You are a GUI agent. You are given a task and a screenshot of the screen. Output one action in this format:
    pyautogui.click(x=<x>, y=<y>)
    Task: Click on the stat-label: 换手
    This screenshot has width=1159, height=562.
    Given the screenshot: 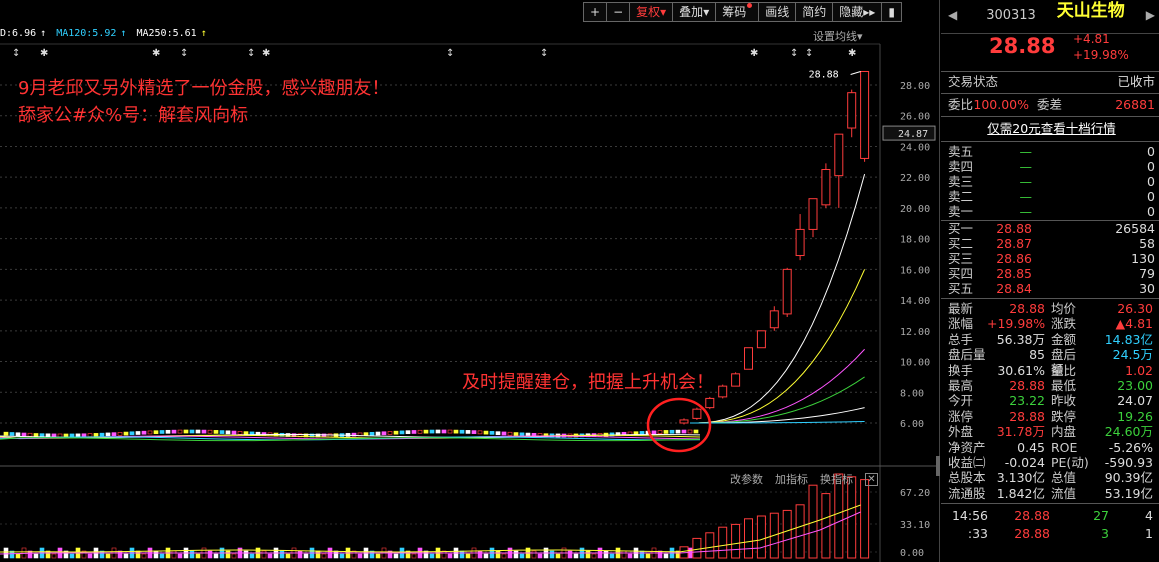 What is the action you would take?
    pyautogui.click(x=961, y=370)
    